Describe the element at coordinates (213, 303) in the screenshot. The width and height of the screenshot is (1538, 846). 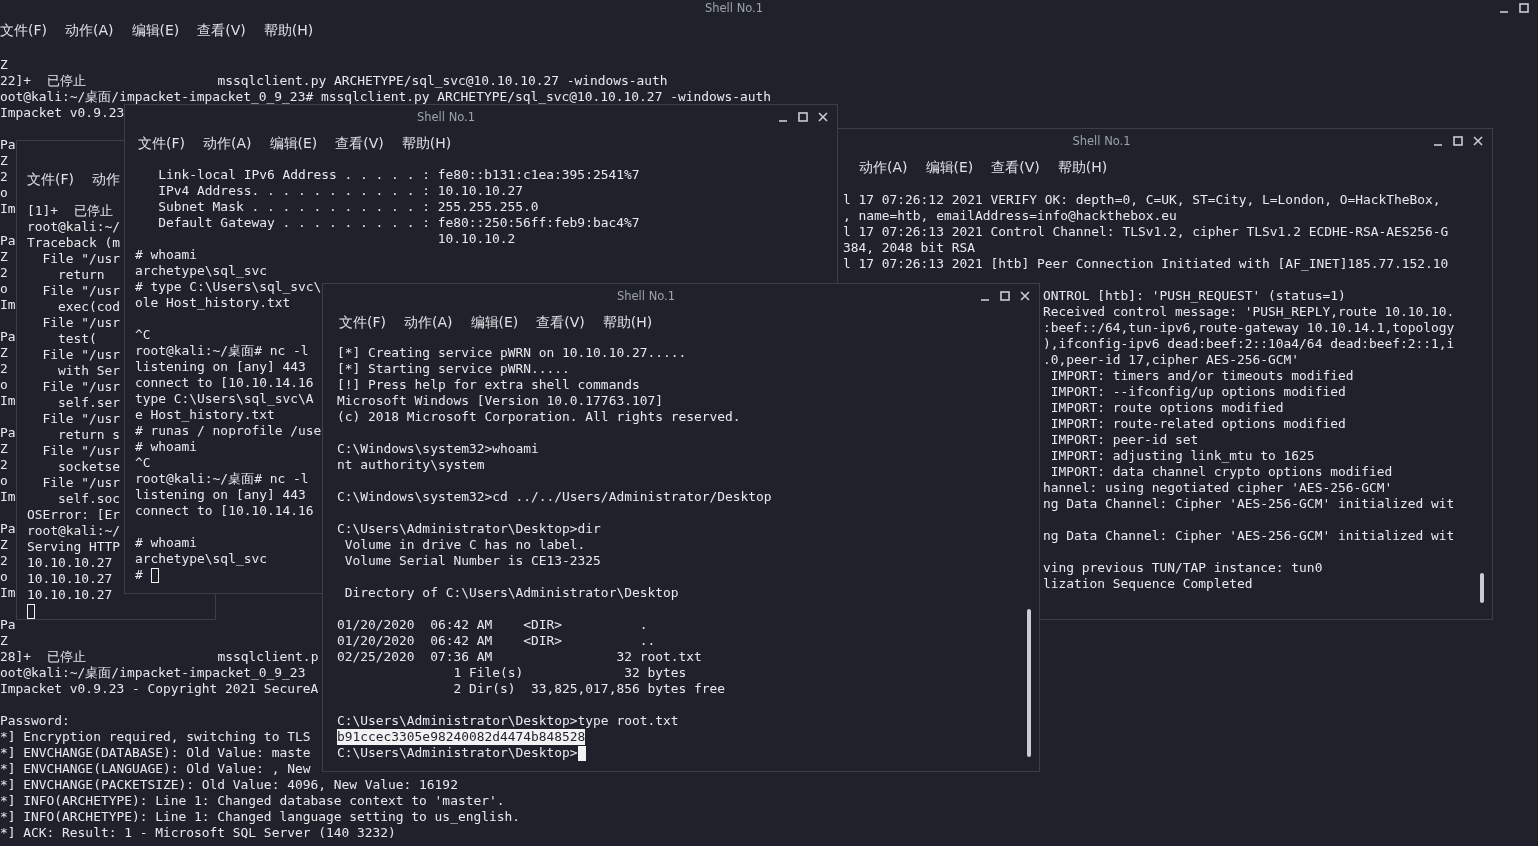
I see `terminal-line: ole Host_history.txt` at that location.